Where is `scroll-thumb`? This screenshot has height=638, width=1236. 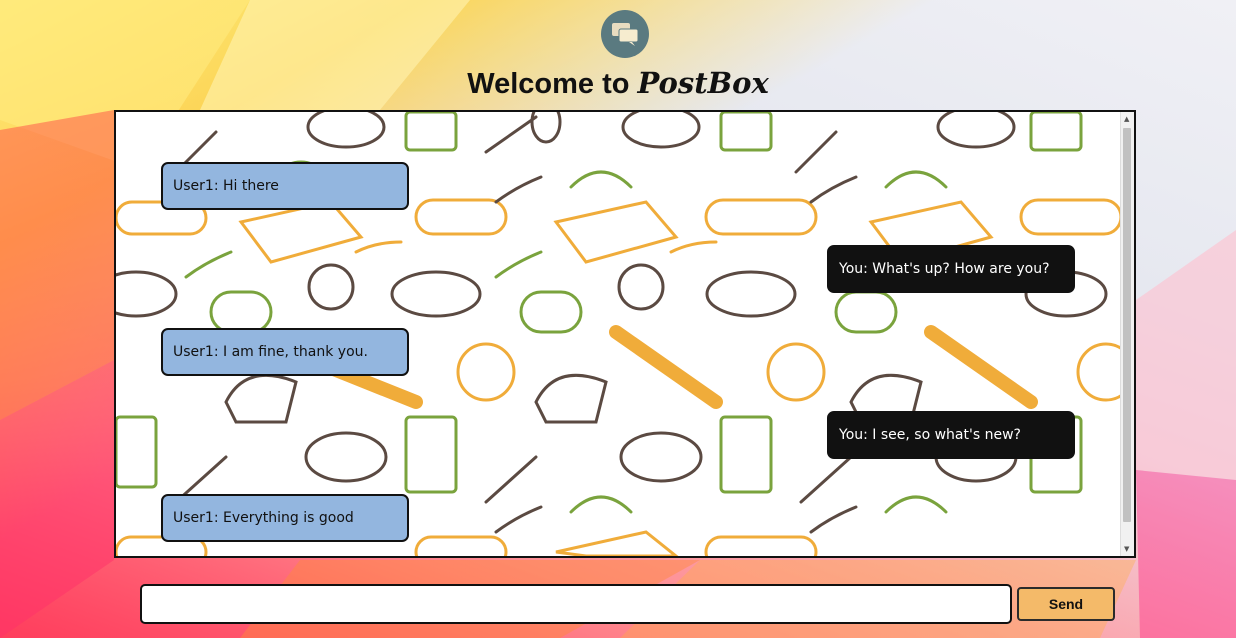 scroll-thumb is located at coordinates (1127, 325).